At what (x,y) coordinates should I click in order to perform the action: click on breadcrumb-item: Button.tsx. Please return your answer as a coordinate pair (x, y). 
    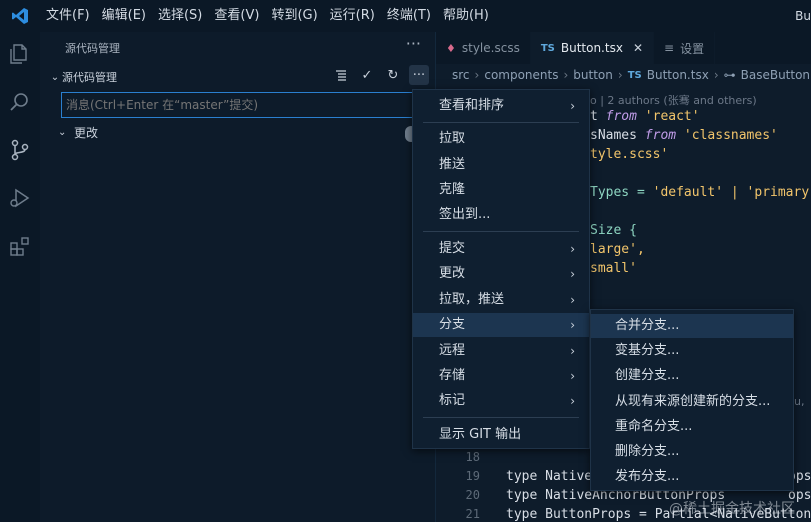
    Looking at the image, I should click on (678, 75).